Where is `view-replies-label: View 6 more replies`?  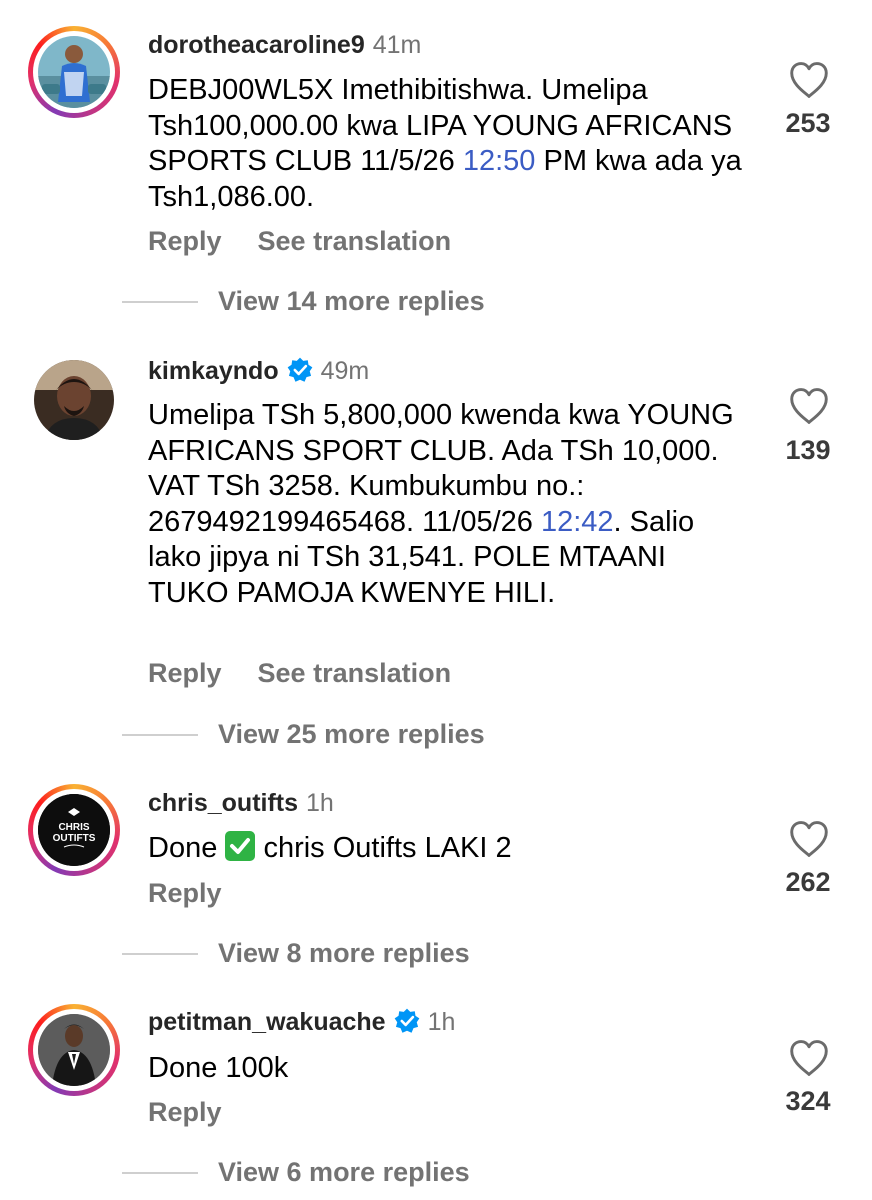 view-replies-label: View 6 more replies is located at coordinates (344, 1172).